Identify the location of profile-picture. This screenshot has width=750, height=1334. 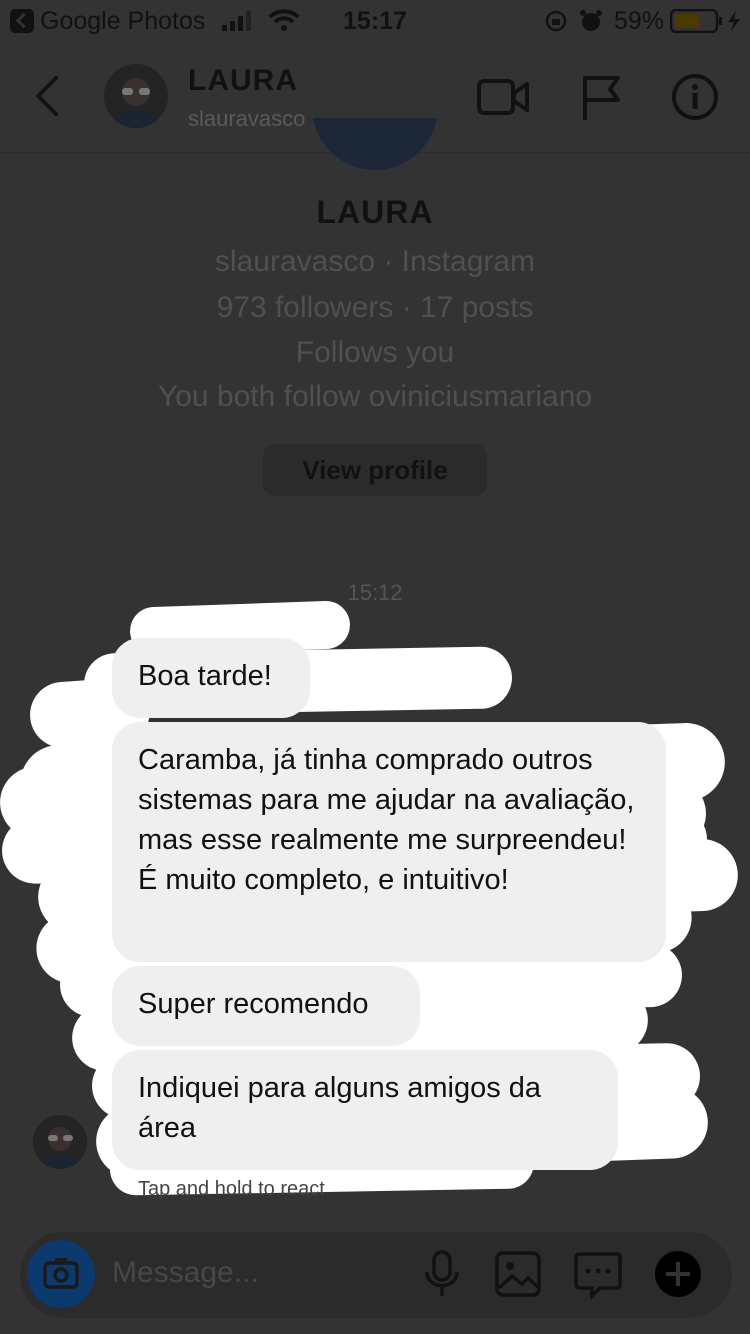
(375, 144).